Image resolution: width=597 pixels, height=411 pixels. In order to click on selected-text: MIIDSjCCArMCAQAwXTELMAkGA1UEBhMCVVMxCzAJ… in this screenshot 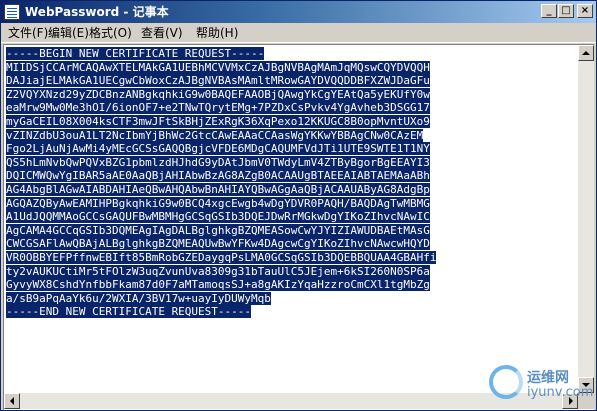, I will do `click(218, 67)`.